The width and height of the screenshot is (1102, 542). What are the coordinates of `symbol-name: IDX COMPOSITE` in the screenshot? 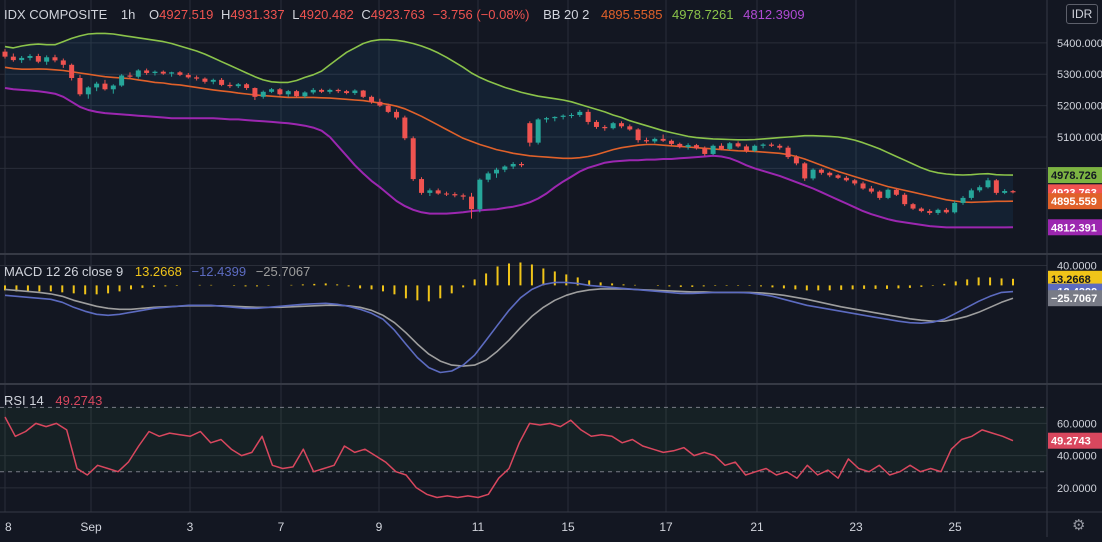 It's located at (55, 14).